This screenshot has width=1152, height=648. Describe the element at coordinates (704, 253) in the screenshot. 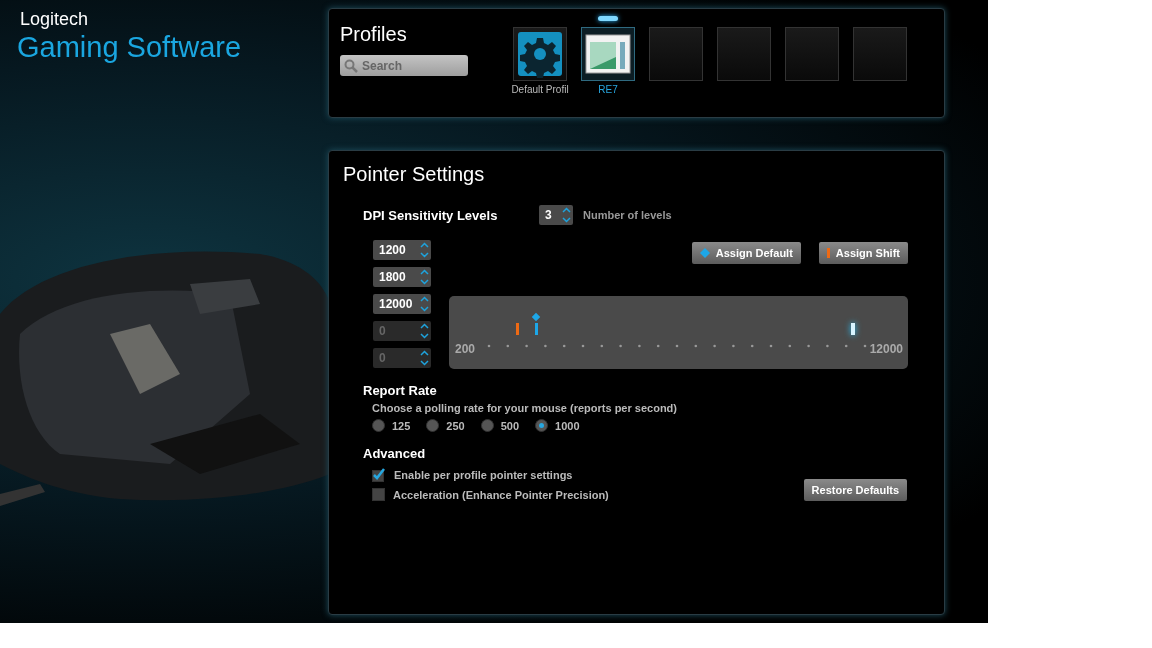

I see `diamond-icon` at that location.